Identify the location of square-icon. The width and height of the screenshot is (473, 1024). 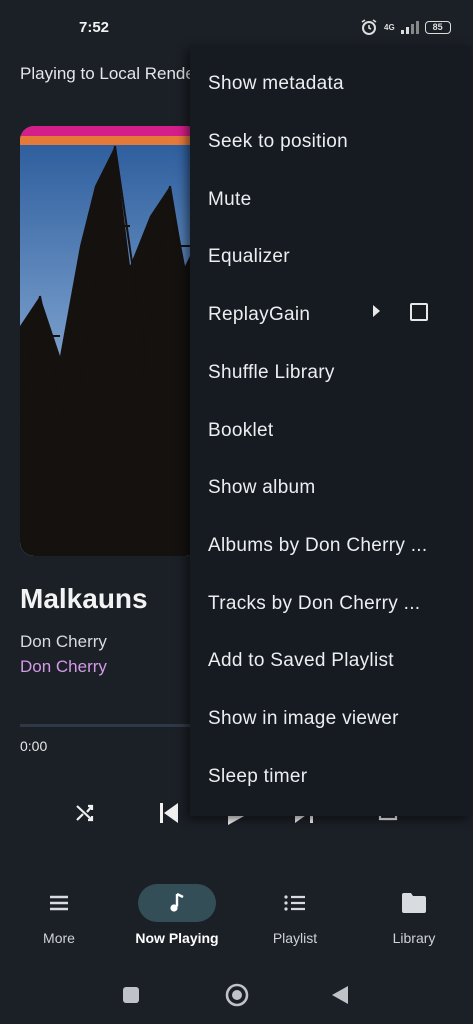
(131, 995).